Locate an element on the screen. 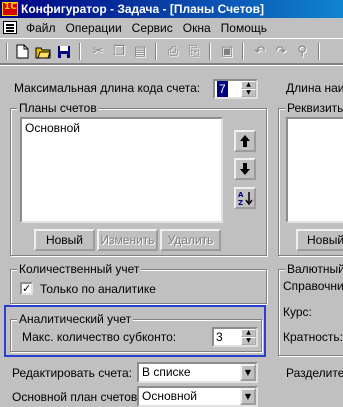 The width and height of the screenshot is (343, 407). move-up-button is located at coordinates (245, 141).